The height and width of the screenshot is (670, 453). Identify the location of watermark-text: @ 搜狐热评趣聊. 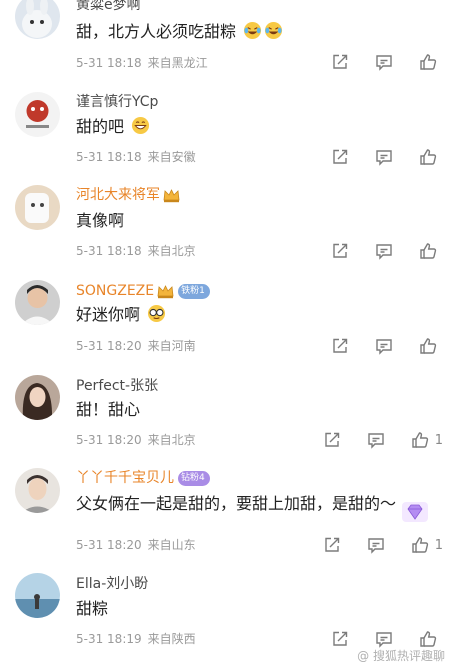
(401, 656).